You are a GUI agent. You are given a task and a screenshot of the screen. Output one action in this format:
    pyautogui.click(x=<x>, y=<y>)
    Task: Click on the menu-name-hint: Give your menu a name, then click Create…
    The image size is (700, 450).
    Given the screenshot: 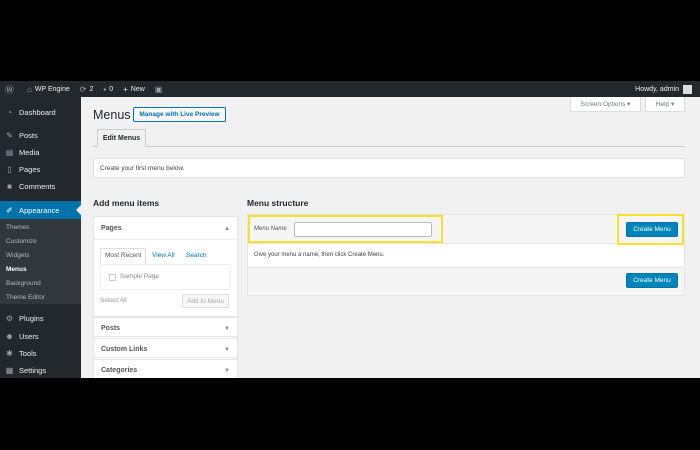 What is the action you would take?
    pyautogui.click(x=319, y=255)
    